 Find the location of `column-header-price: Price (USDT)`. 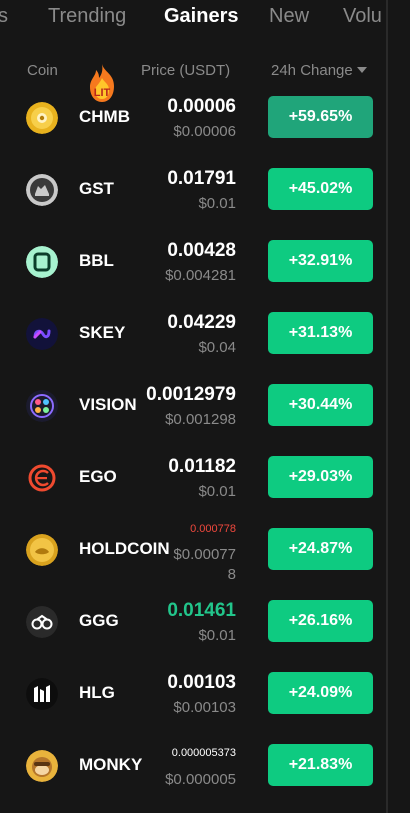

column-header-price: Price (USDT) is located at coordinates (185, 70).